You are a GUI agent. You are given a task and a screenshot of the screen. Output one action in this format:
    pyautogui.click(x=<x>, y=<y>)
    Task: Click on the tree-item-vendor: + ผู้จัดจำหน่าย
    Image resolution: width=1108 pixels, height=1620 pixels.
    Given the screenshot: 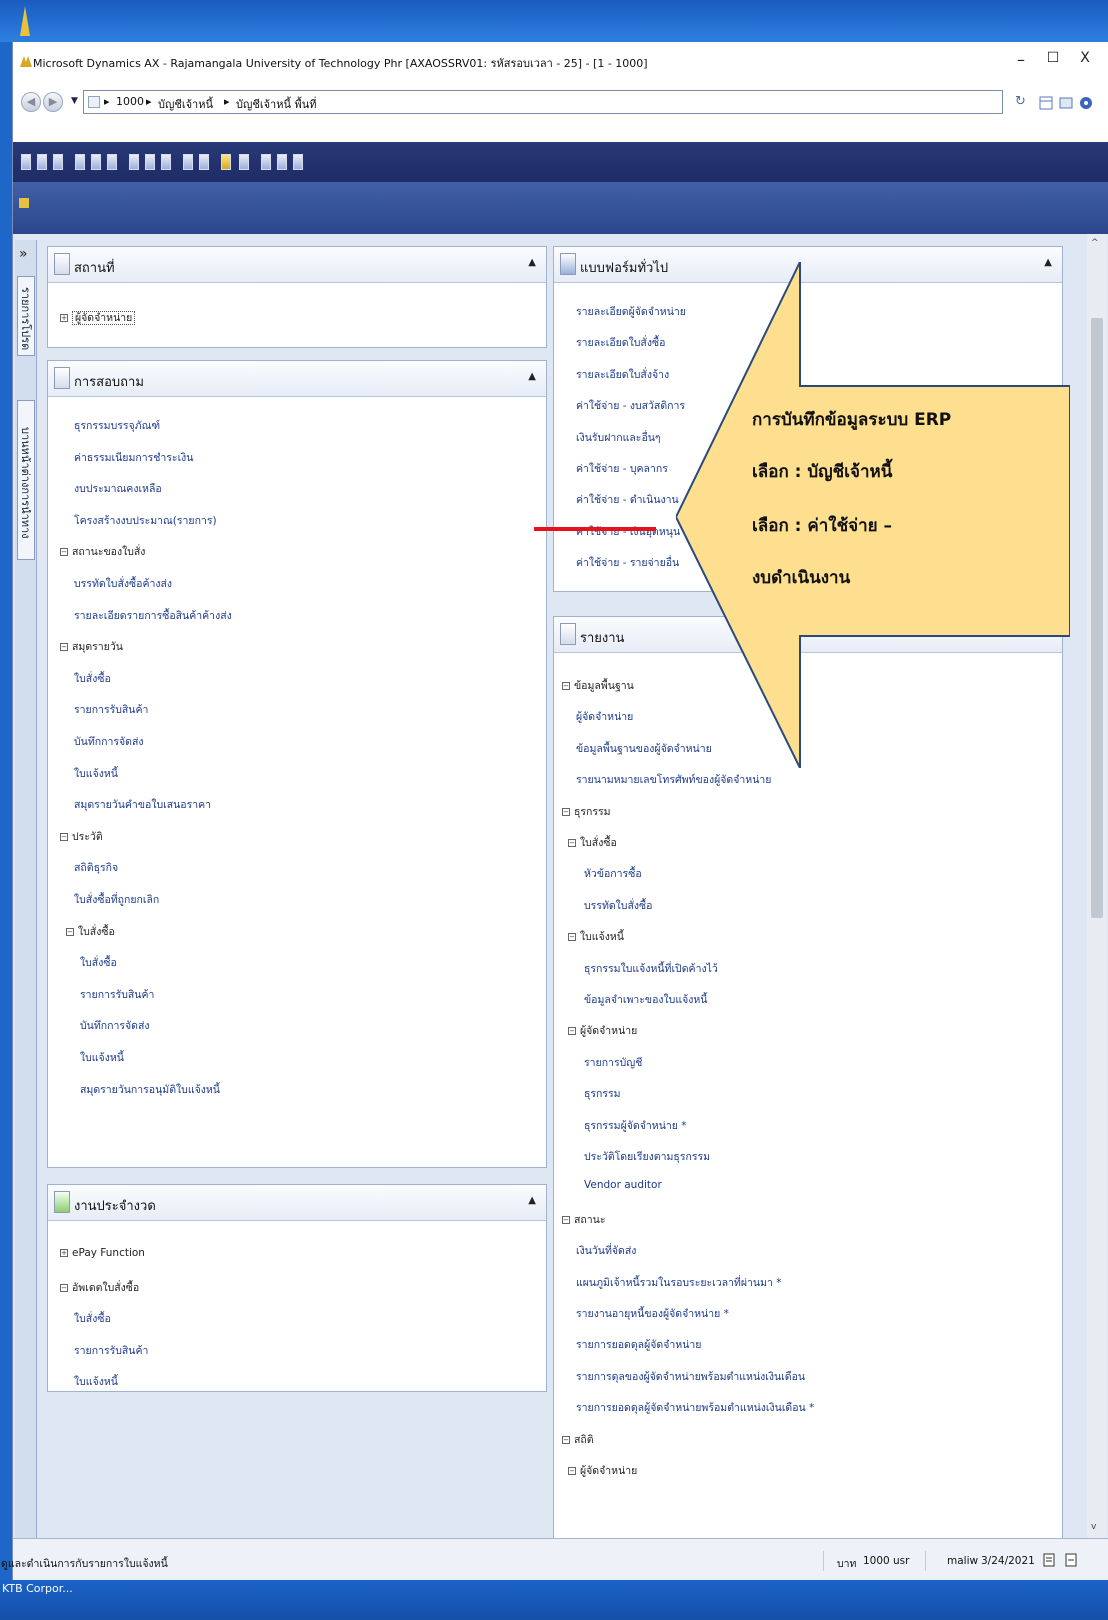 What is the action you would take?
    pyautogui.click(x=98, y=317)
    